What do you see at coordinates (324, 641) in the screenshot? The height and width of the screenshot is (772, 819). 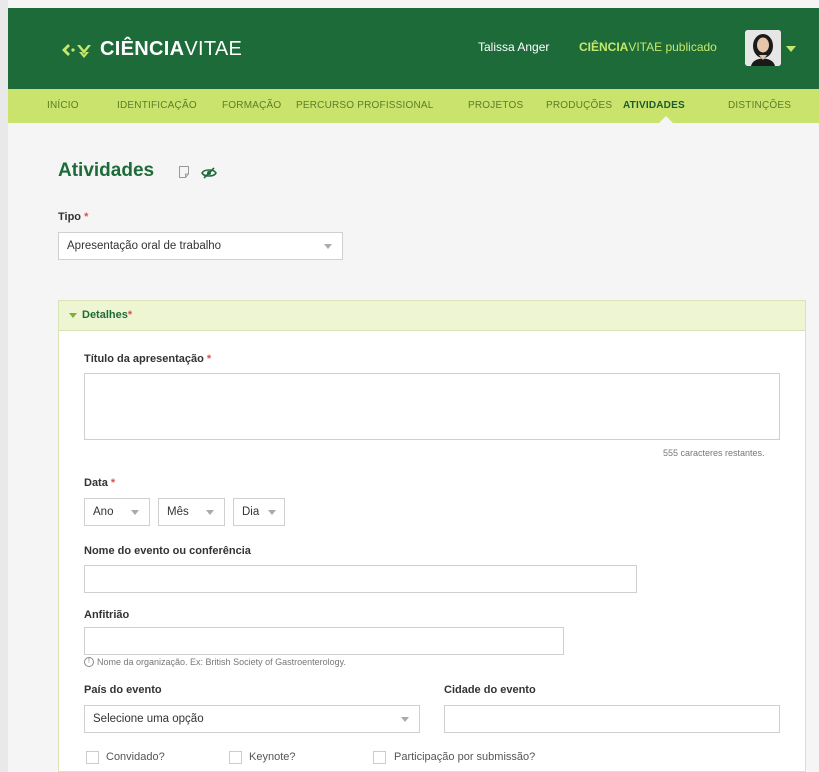 I see `anfitriao-input` at bounding box center [324, 641].